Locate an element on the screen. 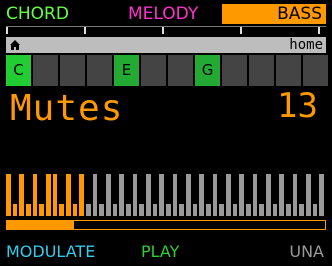  key-strip: CEG is located at coordinates (167, 70).